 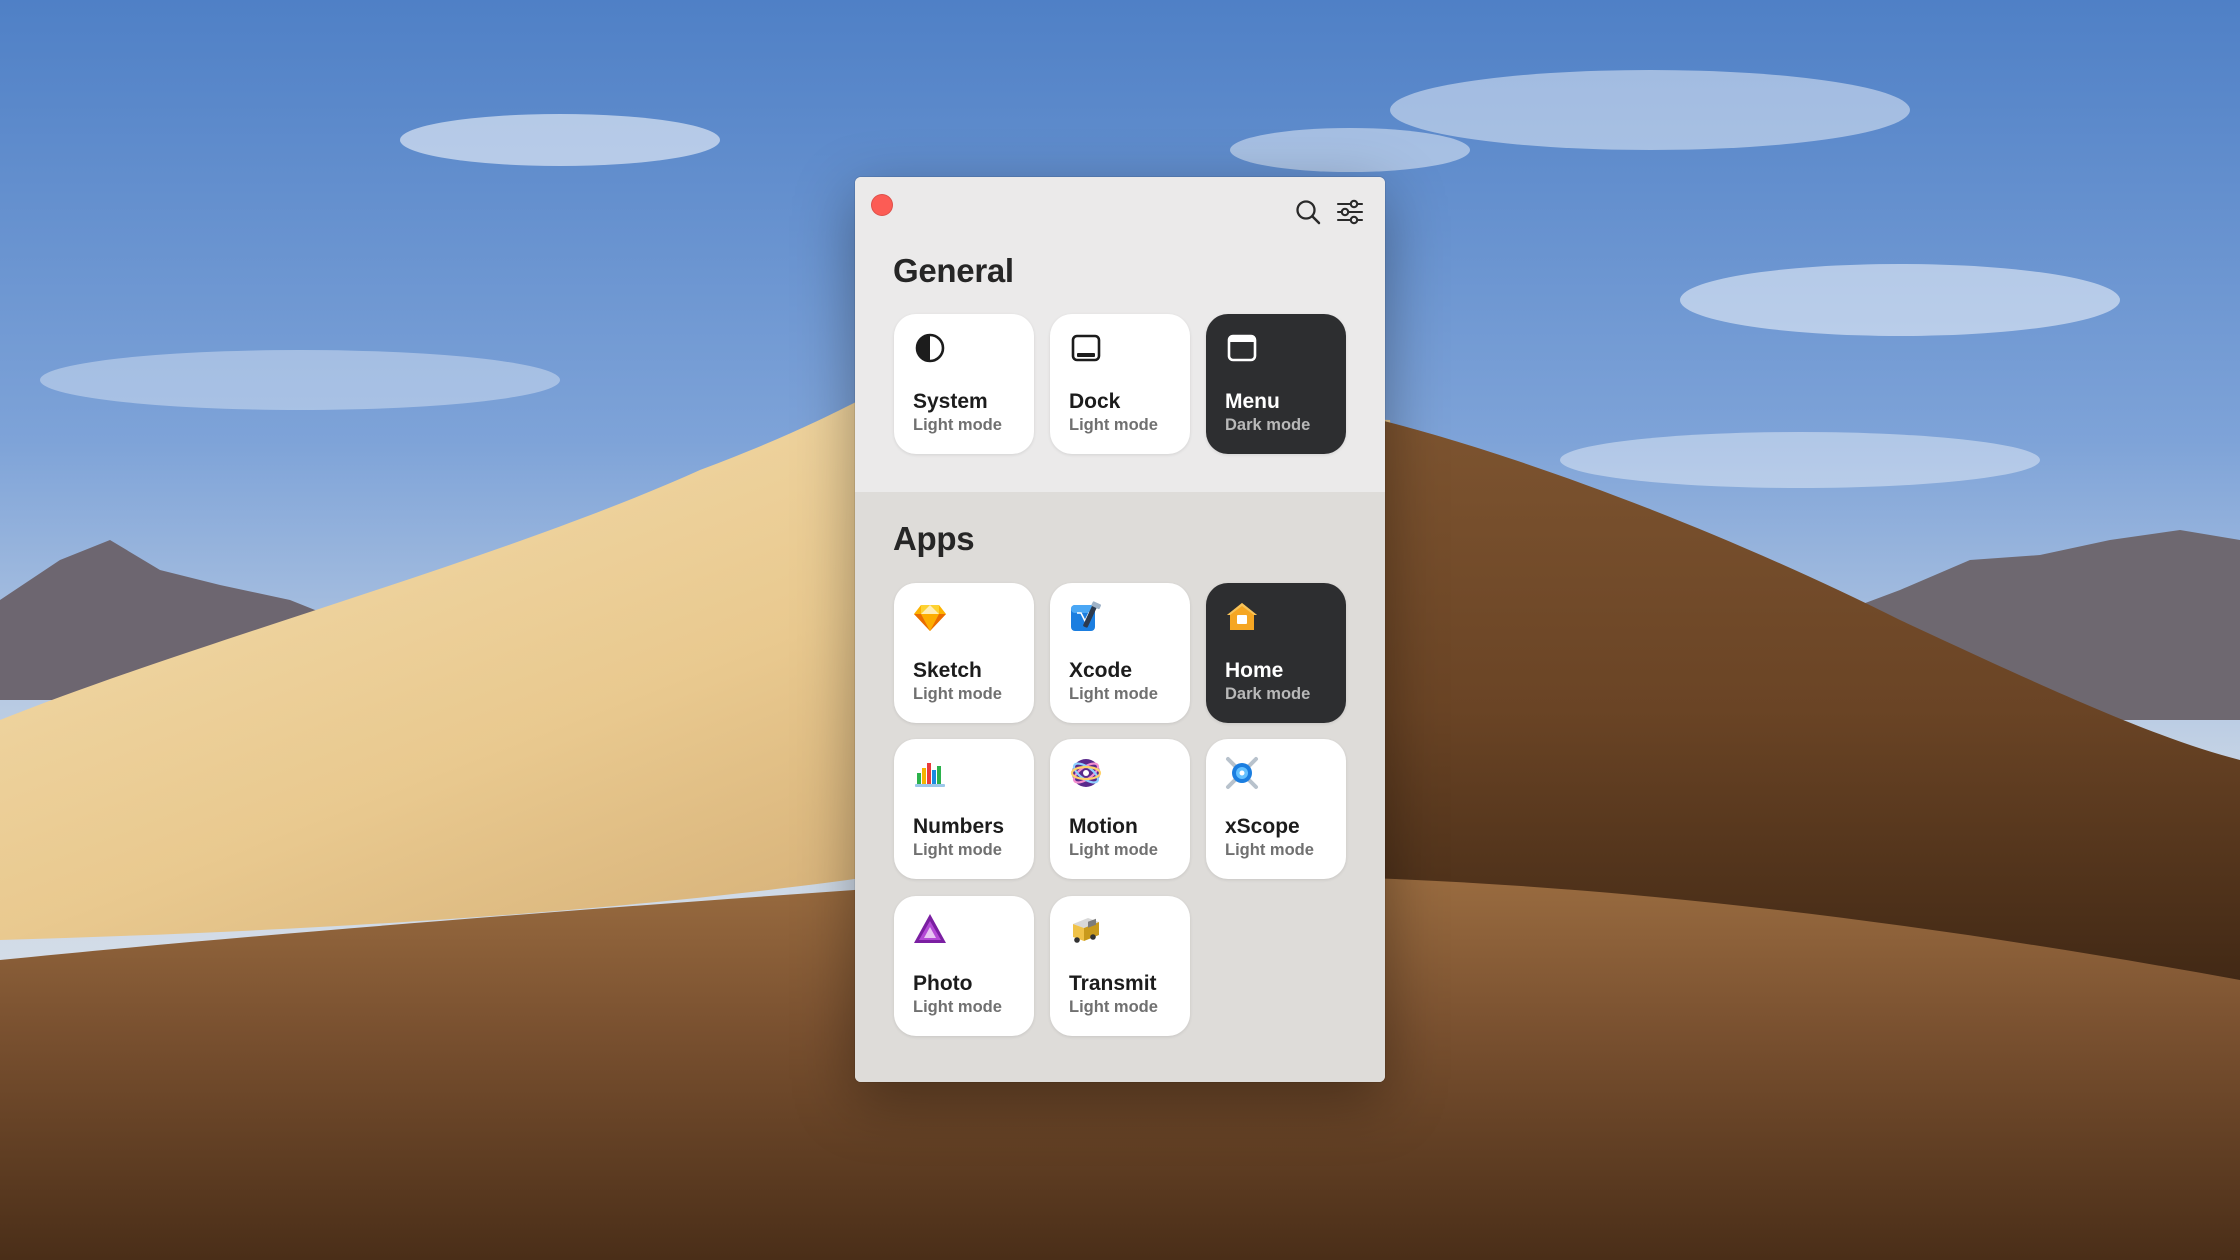 I want to click on tile-name: Photo, so click(x=943, y=983).